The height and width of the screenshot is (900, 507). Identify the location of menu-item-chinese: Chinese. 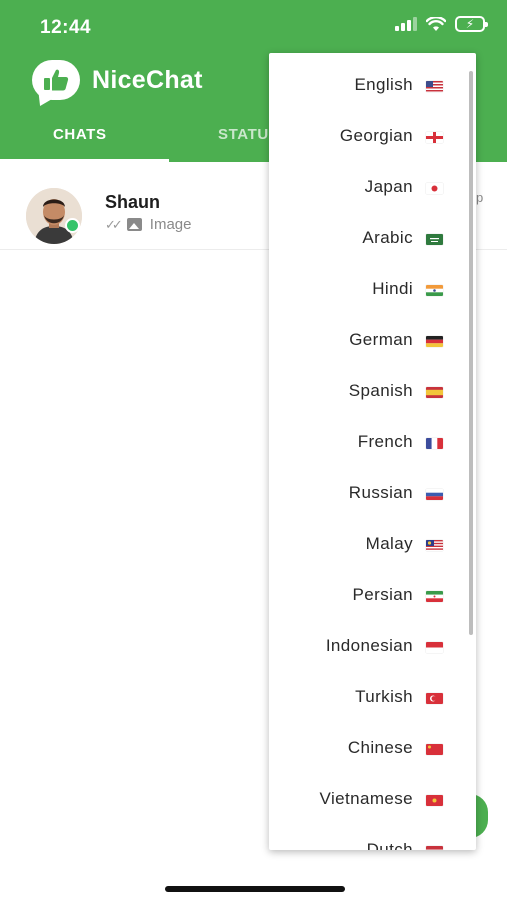
(372, 747).